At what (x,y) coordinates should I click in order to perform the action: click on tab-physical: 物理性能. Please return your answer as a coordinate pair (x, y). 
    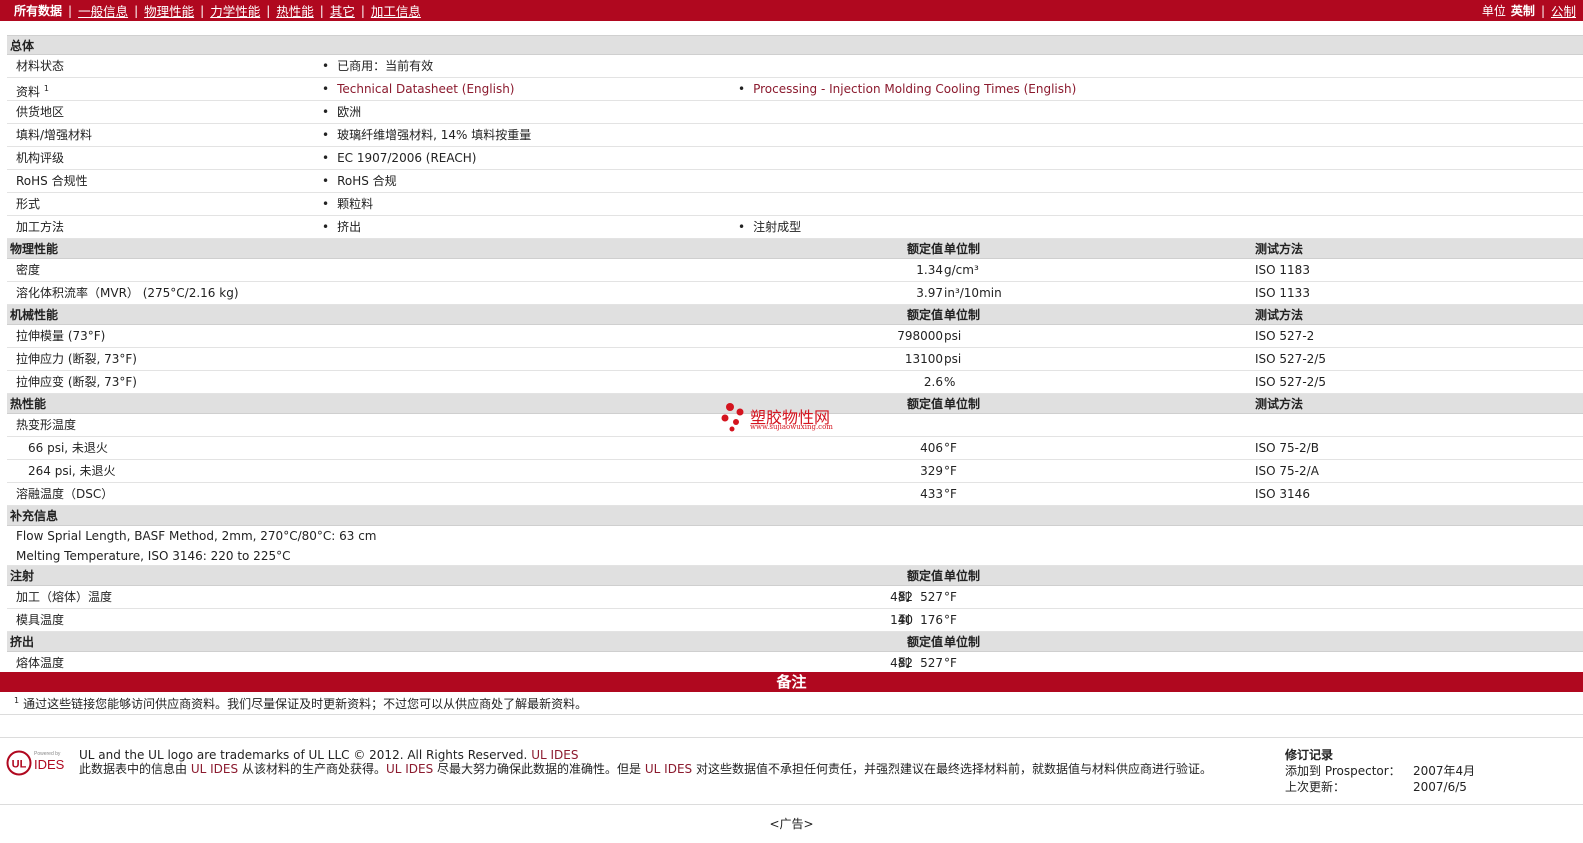
    Looking at the image, I should click on (169, 10).